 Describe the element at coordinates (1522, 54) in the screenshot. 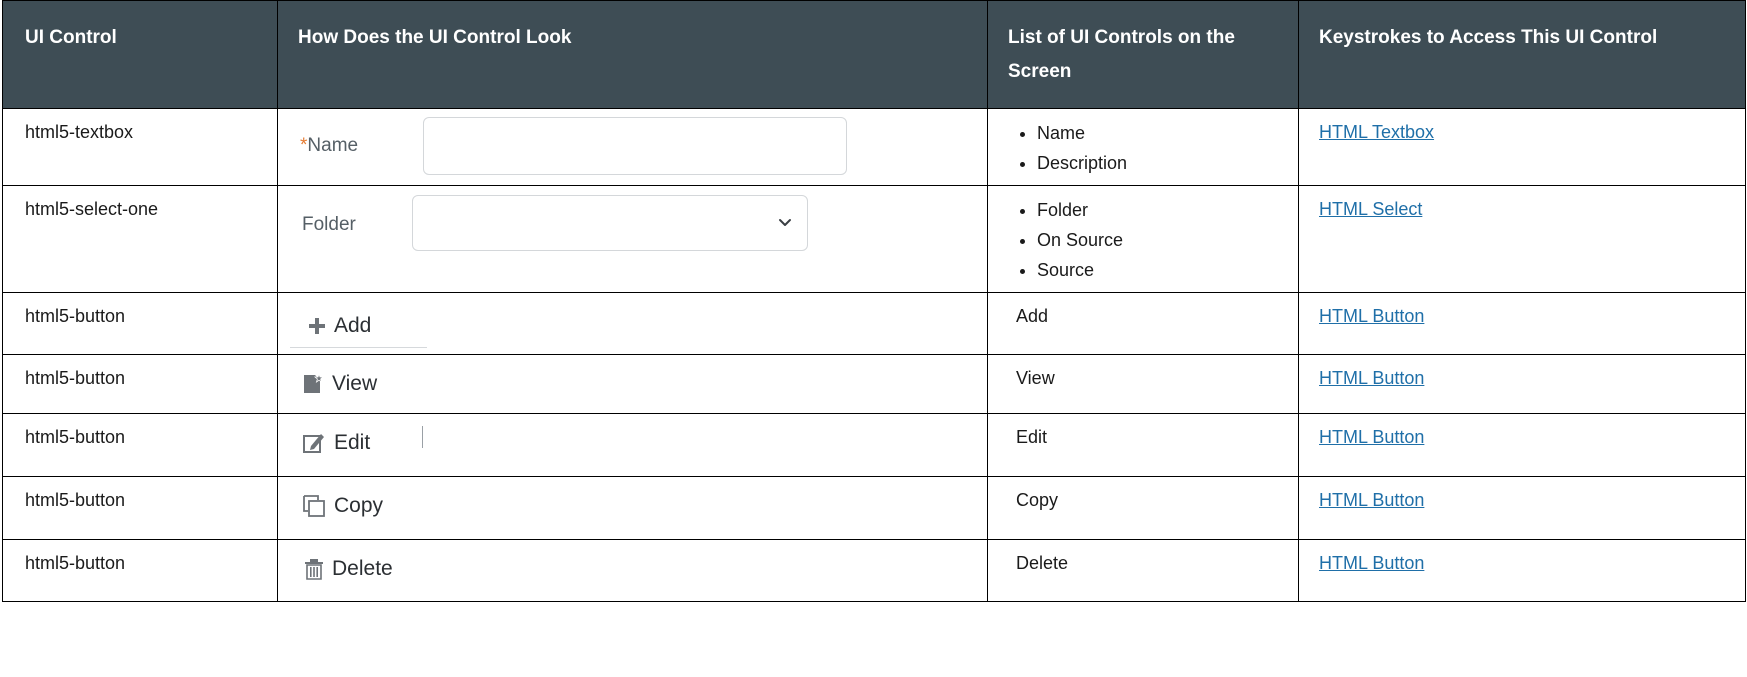

I see `header-keystrokes: Keystrokes to Access This UI Control` at that location.